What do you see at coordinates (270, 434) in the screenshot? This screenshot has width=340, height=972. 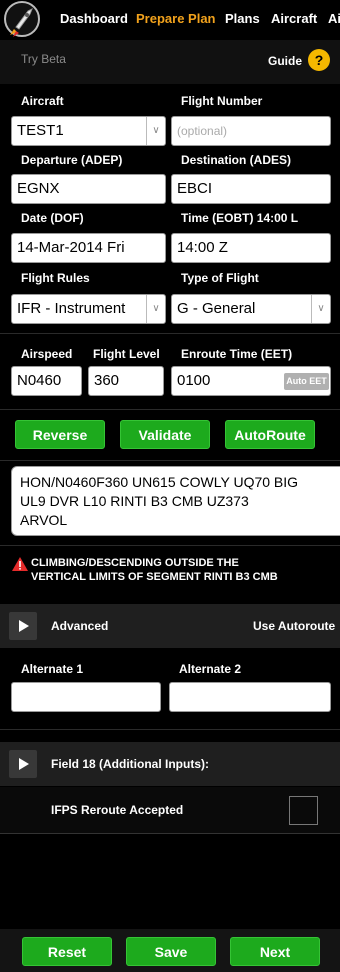 I see `autoroute-button: AutoRoute` at bounding box center [270, 434].